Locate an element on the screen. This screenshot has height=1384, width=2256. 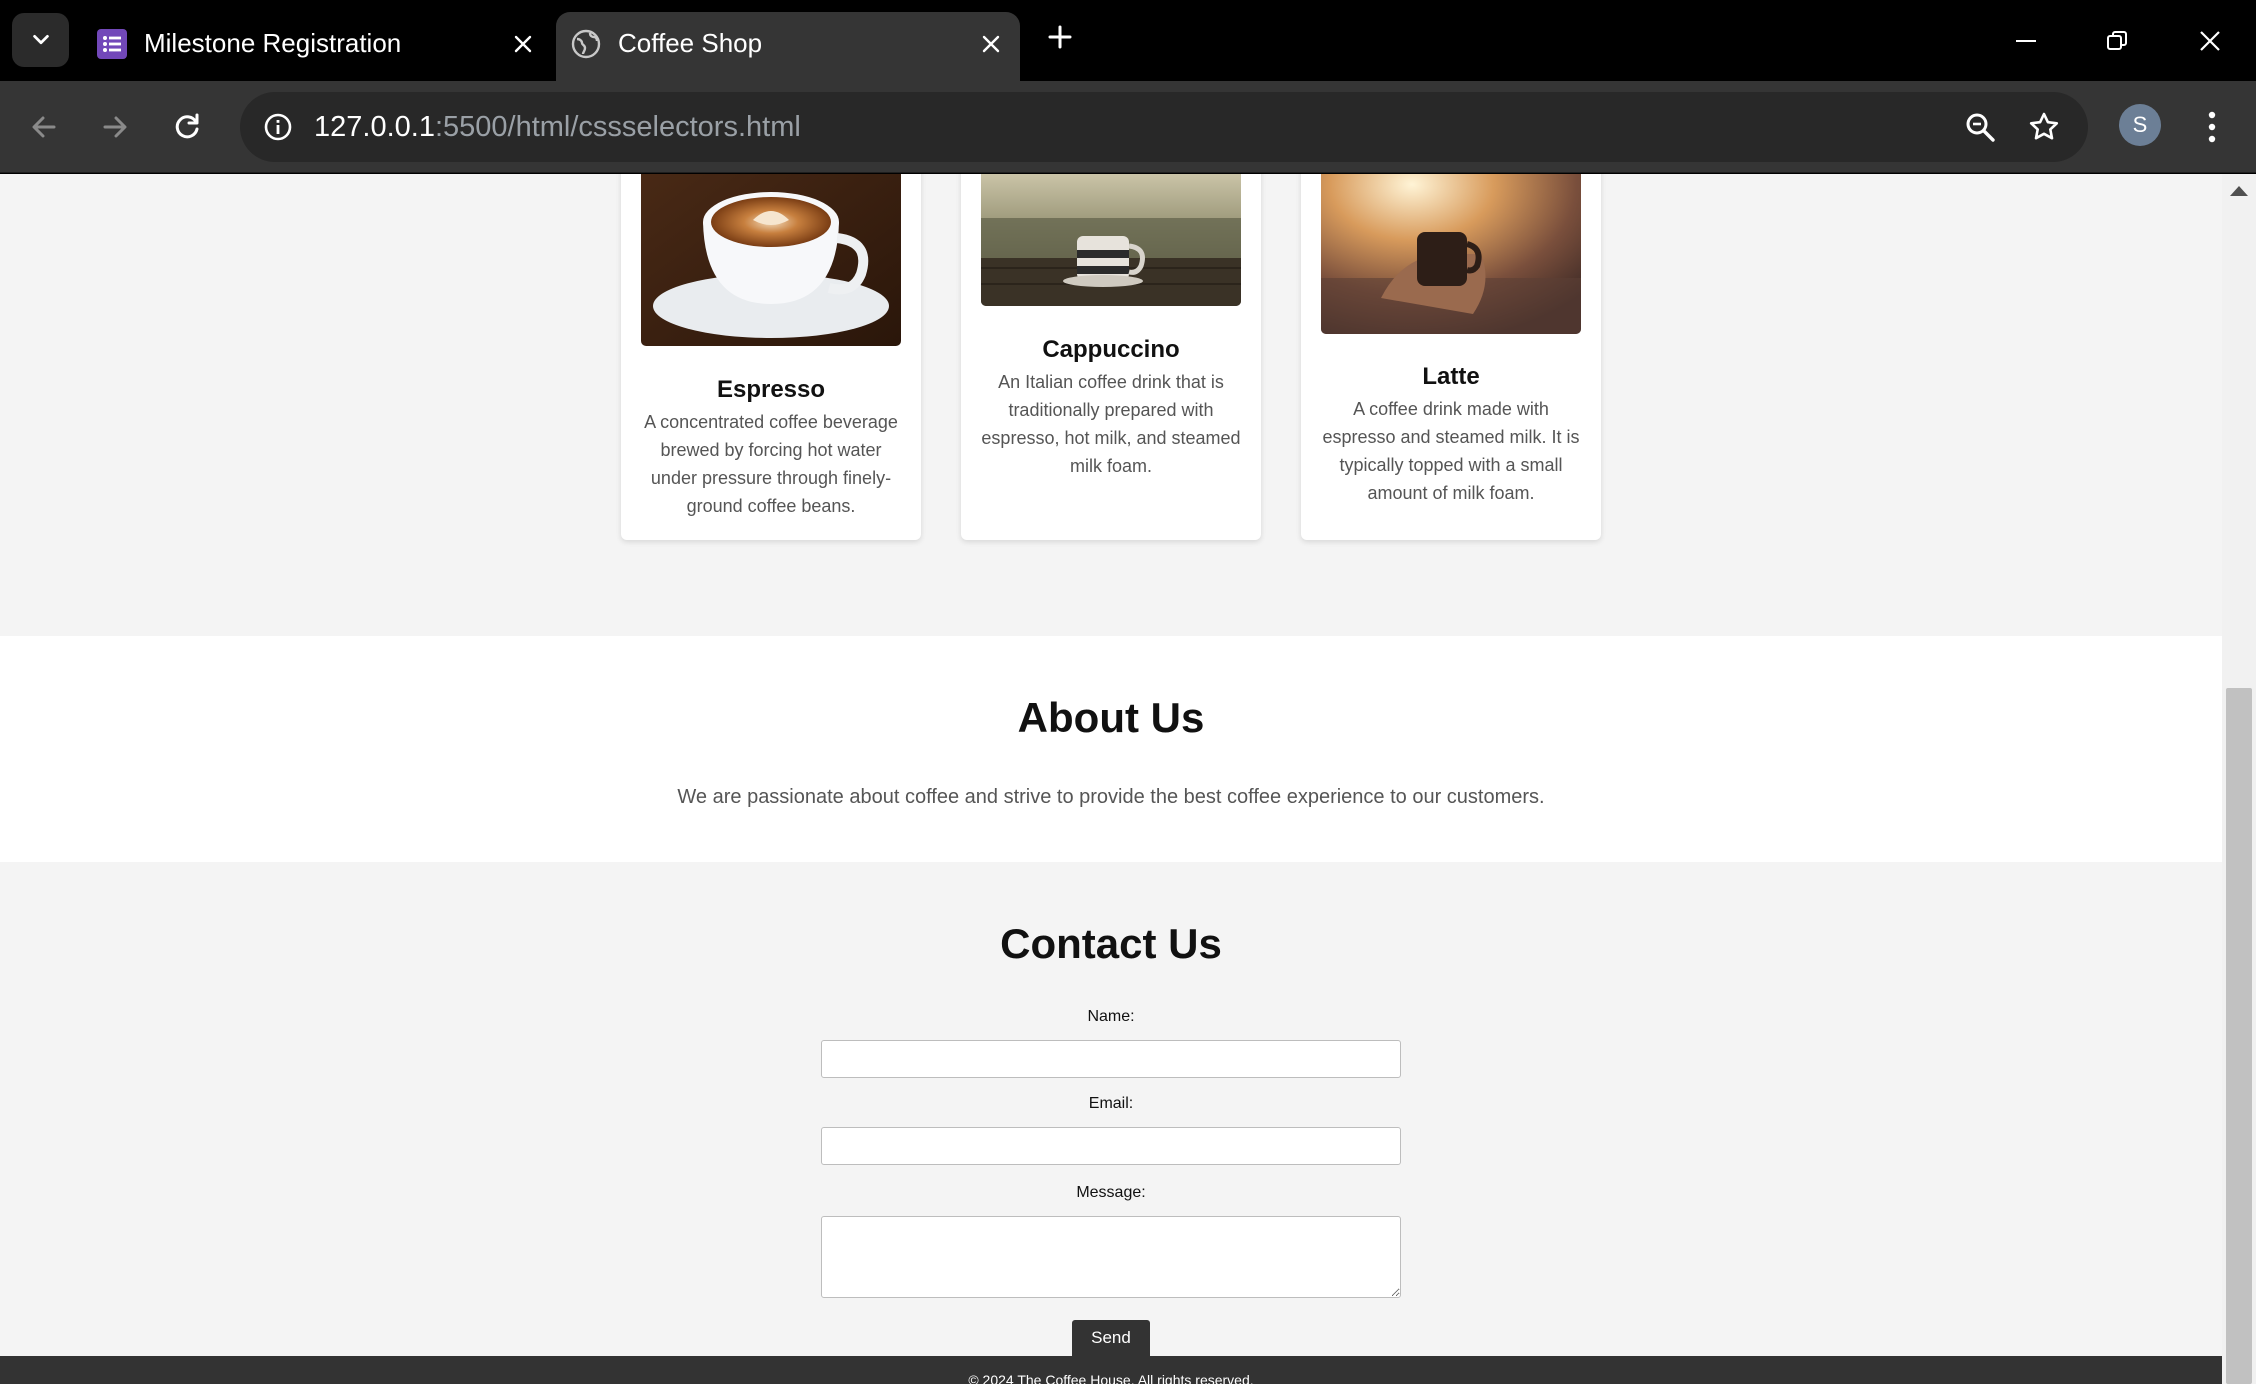
arrow-left-icon is located at coordinates (44, 127).